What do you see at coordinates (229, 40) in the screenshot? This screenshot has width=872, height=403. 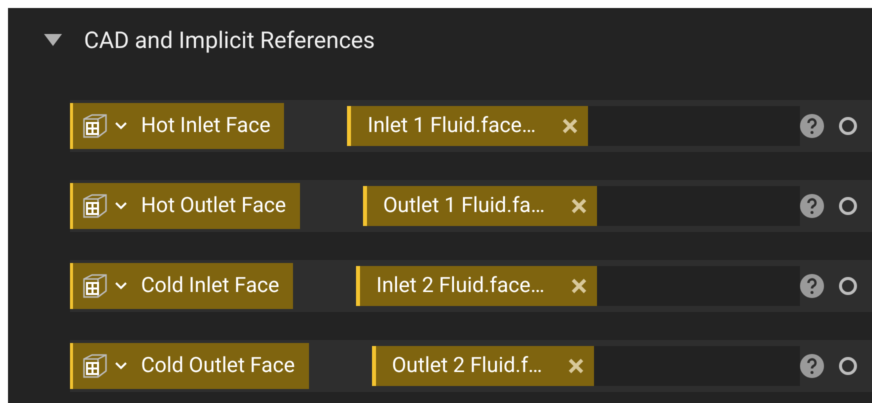 I see `section-title: CAD and Implicit References` at bounding box center [229, 40].